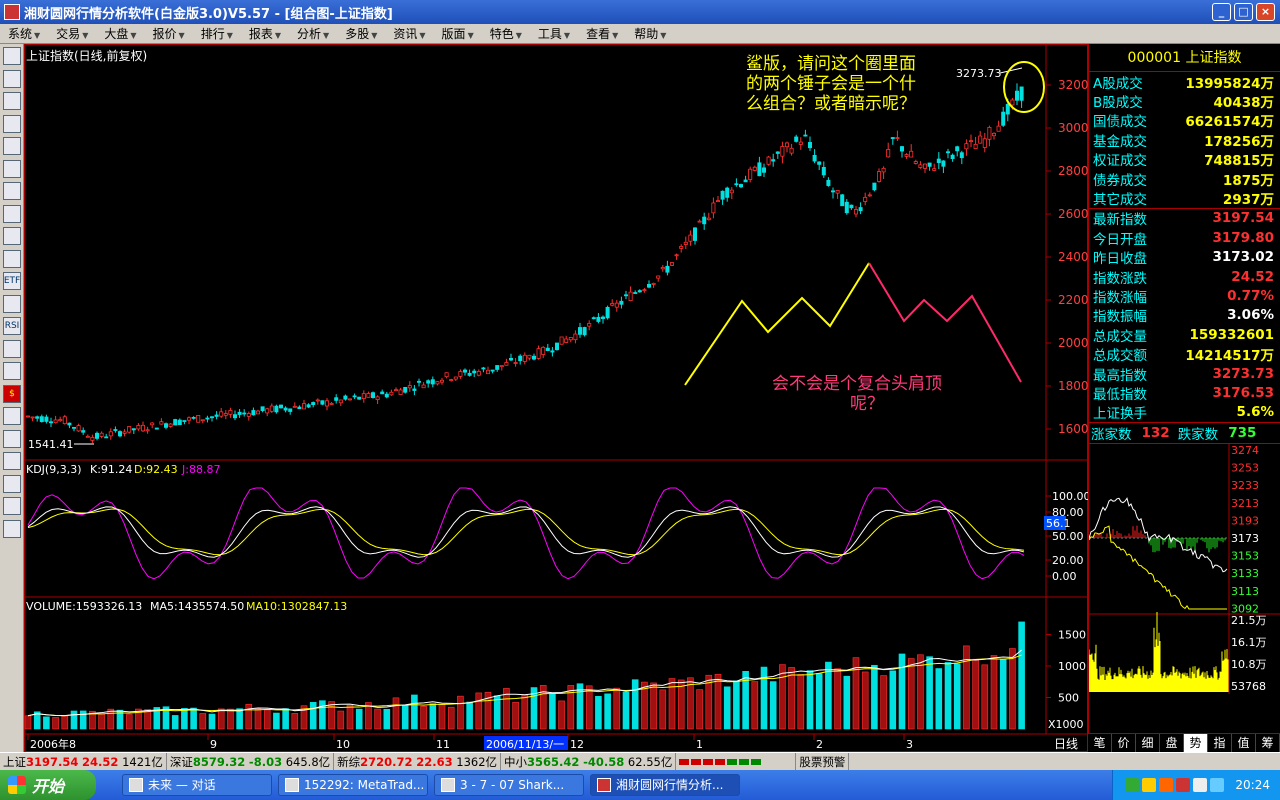  What do you see at coordinates (1265, 12) in the screenshot?
I see `close-button: ×` at bounding box center [1265, 12].